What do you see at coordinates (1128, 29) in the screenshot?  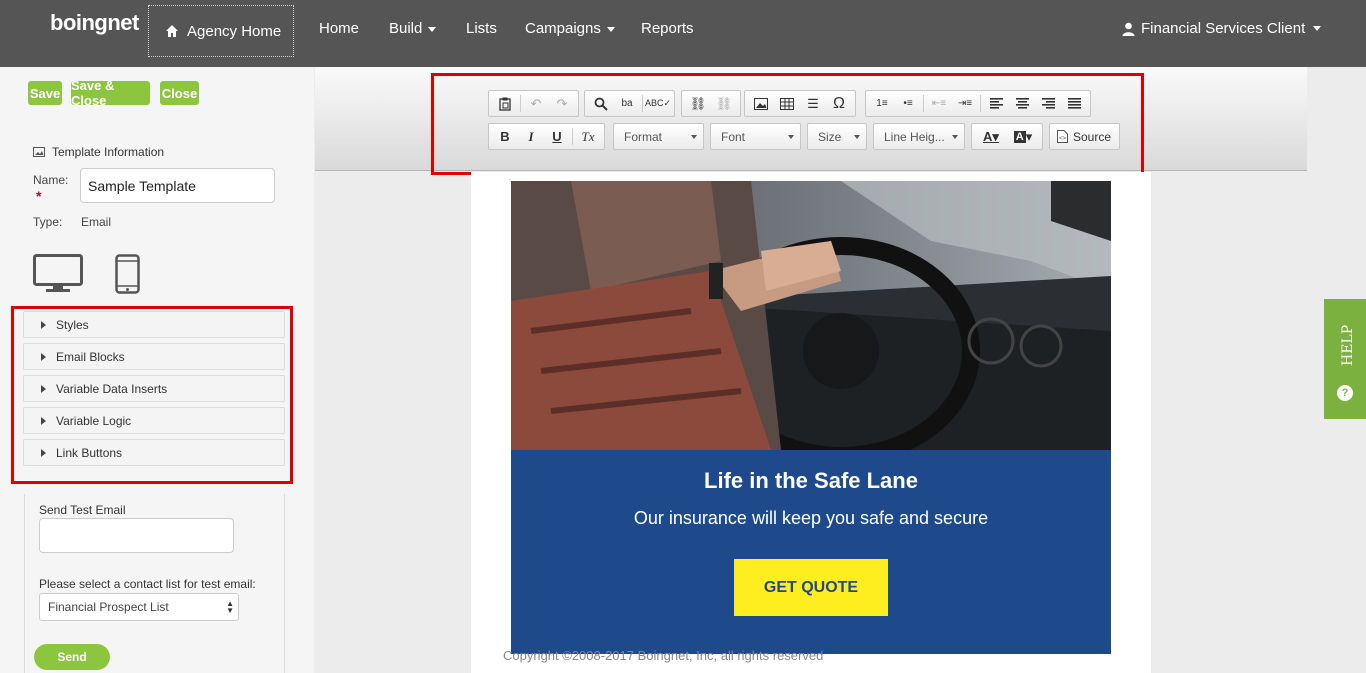 I see `user-icon` at bounding box center [1128, 29].